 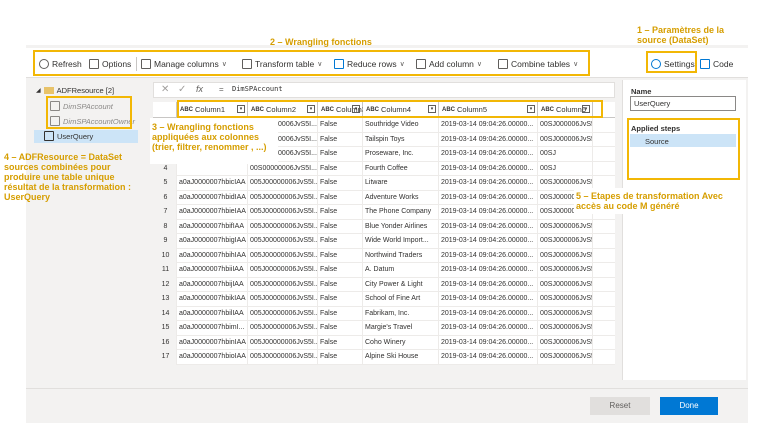 What do you see at coordinates (182, 89) in the screenshot?
I see `check-icon: ✓` at bounding box center [182, 89].